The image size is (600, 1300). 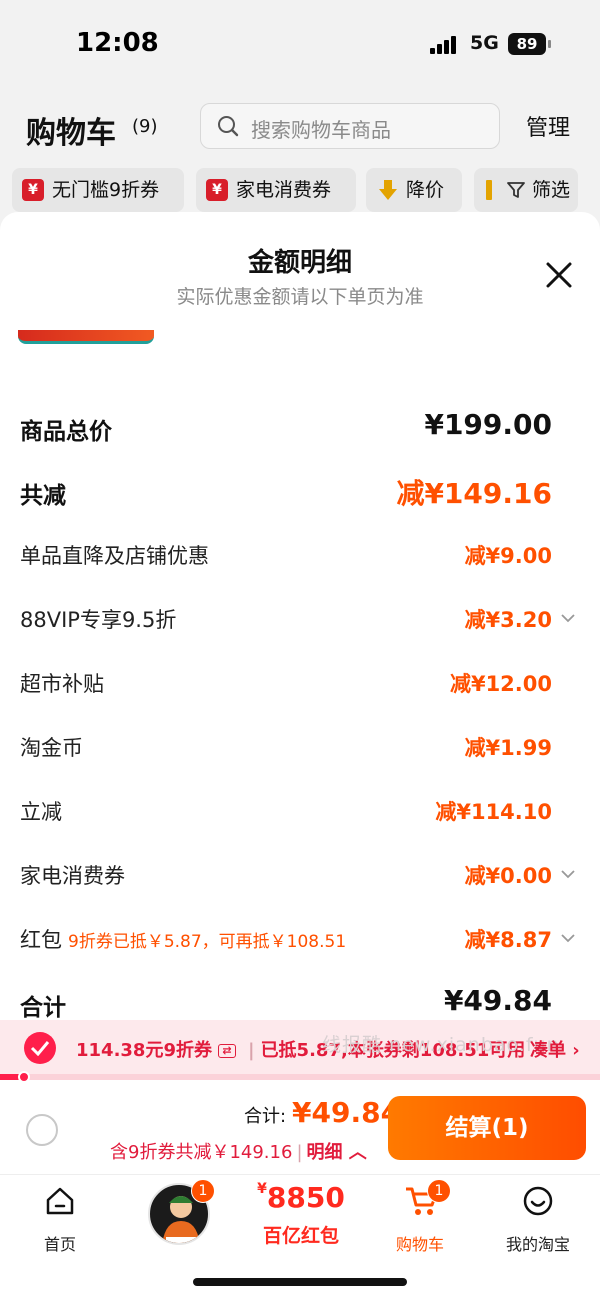 What do you see at coordinates (62, 684) in the screenshot?
I see `row-label: 超市补贴` at bounding box center [62, 684].